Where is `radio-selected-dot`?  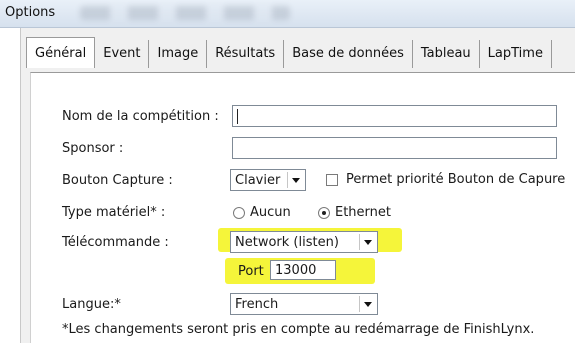
radio-selected-dot is located at coordinates (324, 213).